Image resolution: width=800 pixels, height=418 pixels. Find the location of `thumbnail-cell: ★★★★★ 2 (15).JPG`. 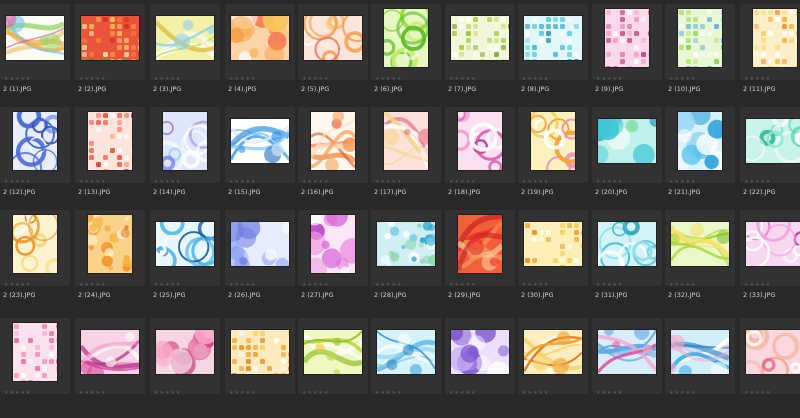

thumbnail-cell: ★★★★★ 2 (15).JPG is located at coordinates (260, 157).